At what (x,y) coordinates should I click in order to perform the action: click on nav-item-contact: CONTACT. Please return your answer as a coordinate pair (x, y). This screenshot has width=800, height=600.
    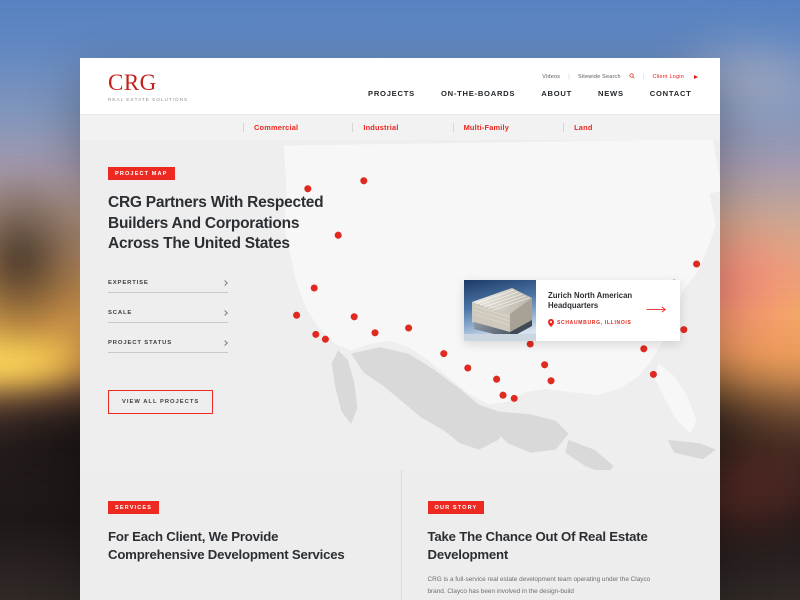
    Looking at the image, I should click on (671, 93).